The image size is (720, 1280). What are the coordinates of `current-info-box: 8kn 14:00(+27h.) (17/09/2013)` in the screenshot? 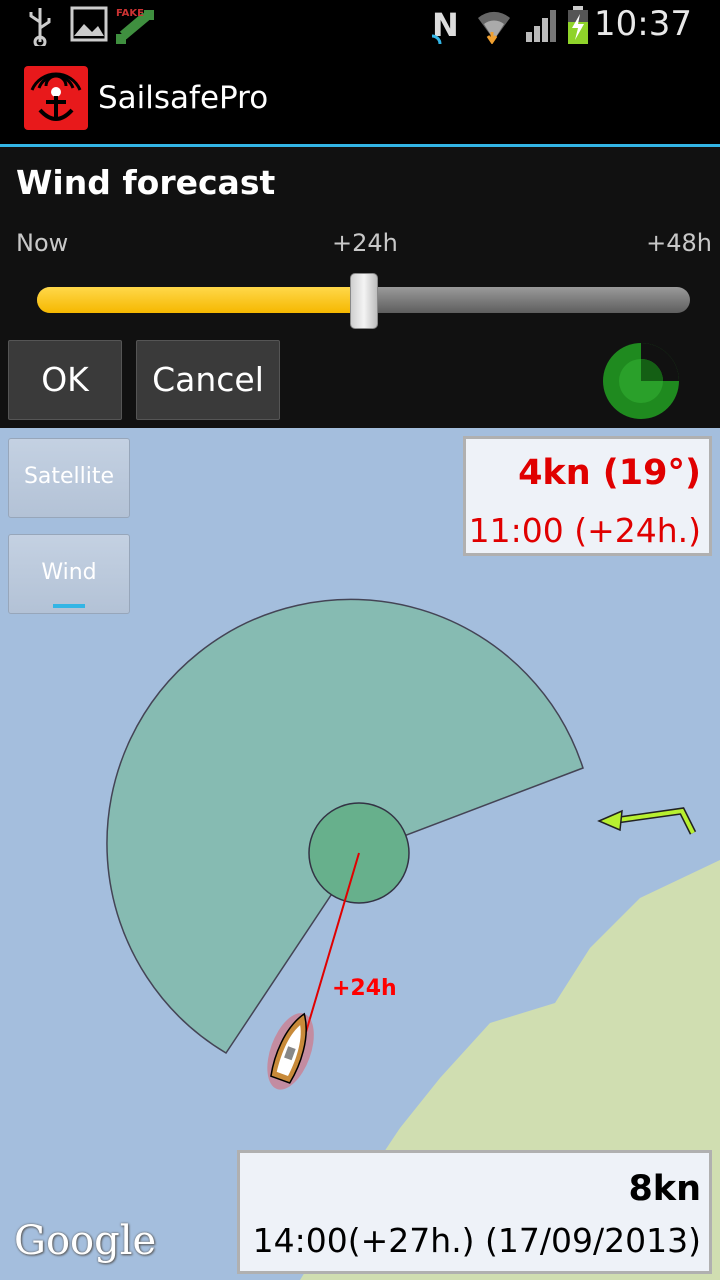 It's located at (474, 1212).